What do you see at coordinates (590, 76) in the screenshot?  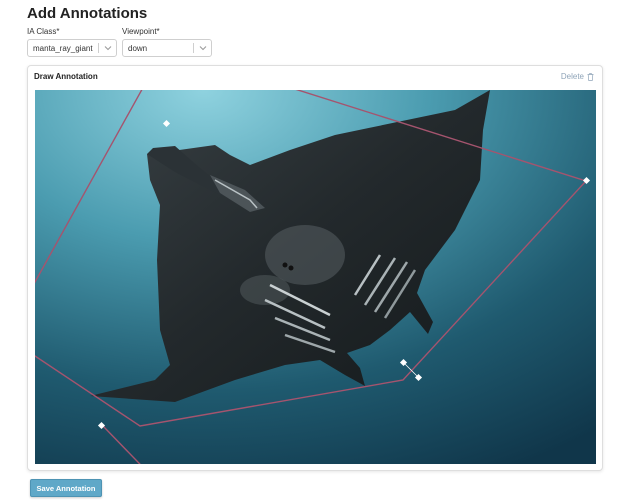 I see `trash-icon` at bounding box center [590, 76].